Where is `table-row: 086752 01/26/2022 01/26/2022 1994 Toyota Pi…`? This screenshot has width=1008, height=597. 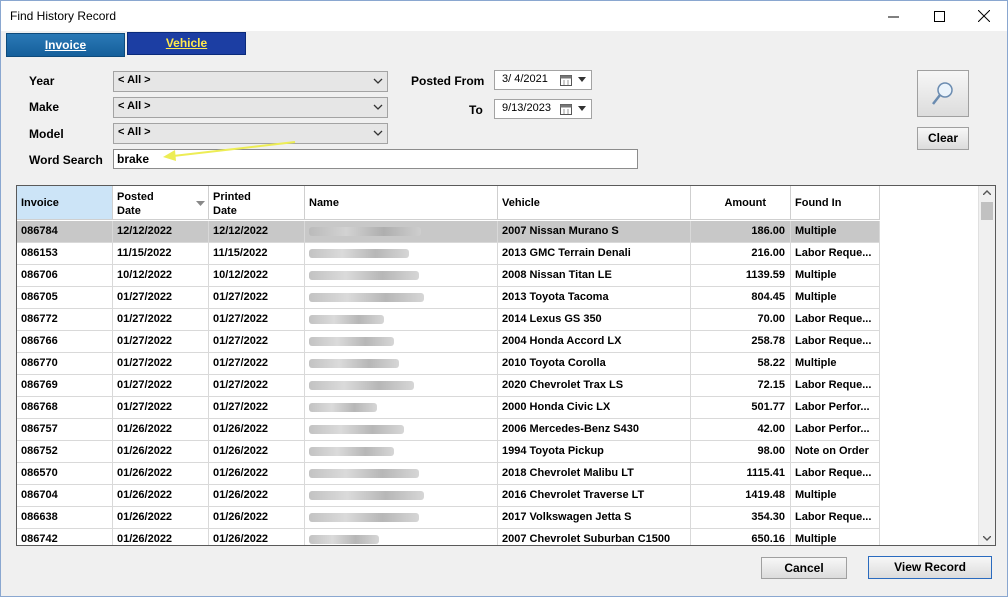 table-row: 086752 01/26/2022 01/26/2022 1994 Toyota Pi… is located at coordinates (448, 452).